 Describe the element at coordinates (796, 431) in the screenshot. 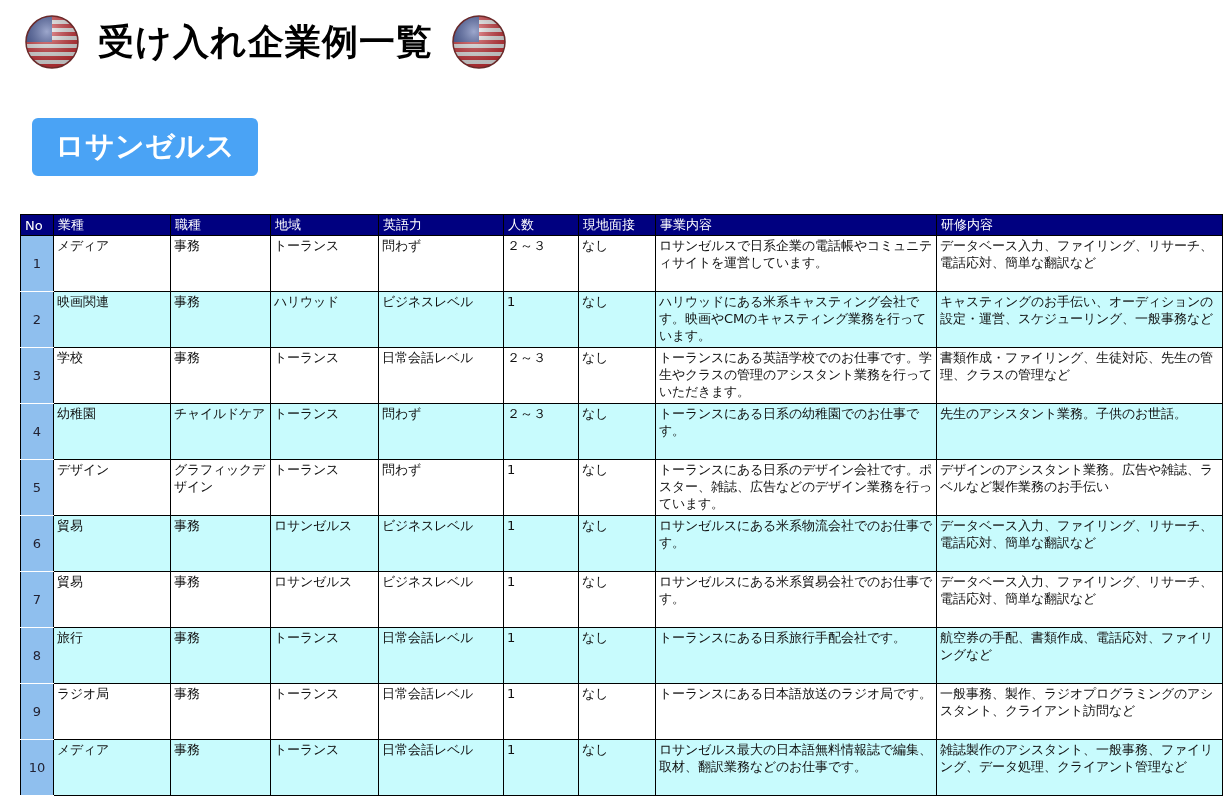

I see `table-cell: トーランスにある日系の幼稚園でのお仕事です。` at that location.